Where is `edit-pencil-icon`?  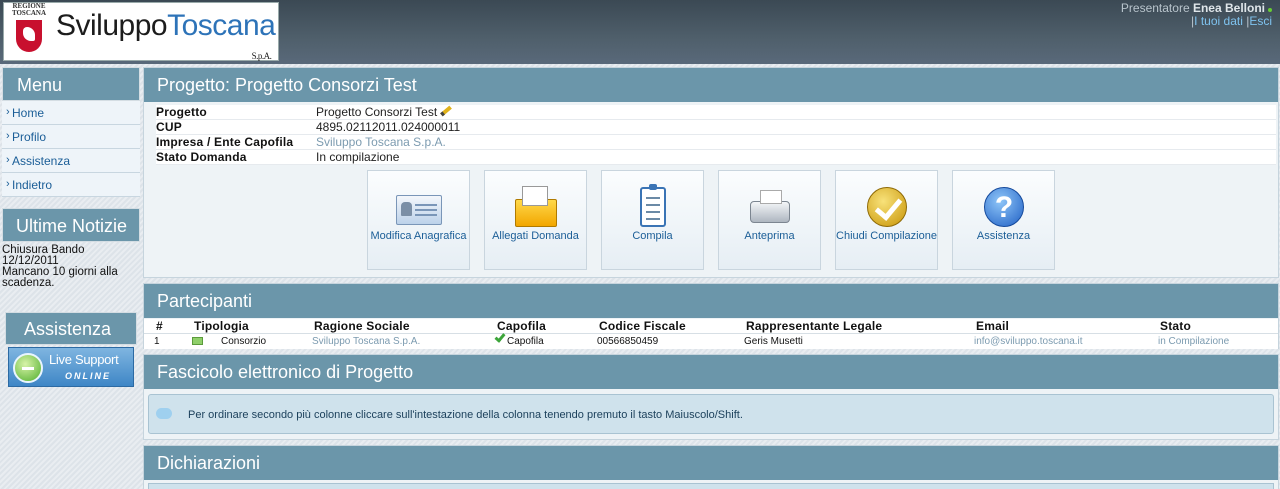
edit-pencil-icon is located at coordinates (446, 111).